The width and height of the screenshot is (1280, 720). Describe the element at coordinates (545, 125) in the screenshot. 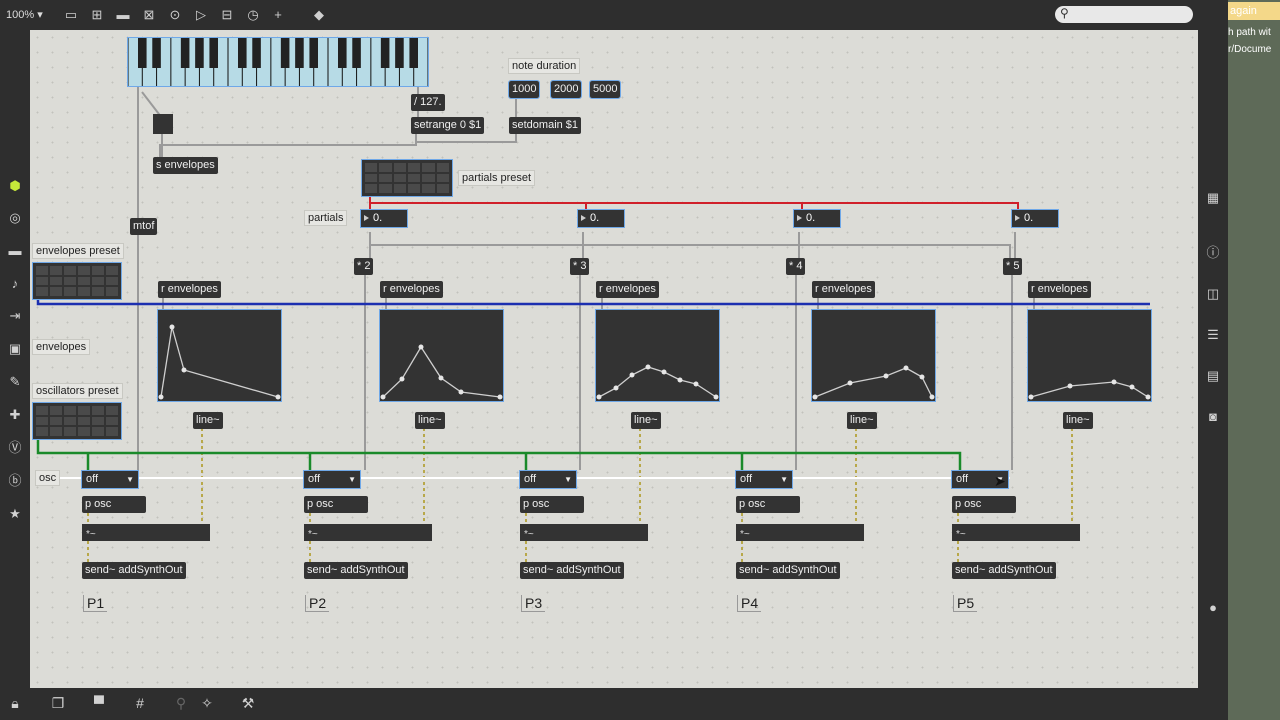

I see `setdomain-message: setdomain $1` at that location.